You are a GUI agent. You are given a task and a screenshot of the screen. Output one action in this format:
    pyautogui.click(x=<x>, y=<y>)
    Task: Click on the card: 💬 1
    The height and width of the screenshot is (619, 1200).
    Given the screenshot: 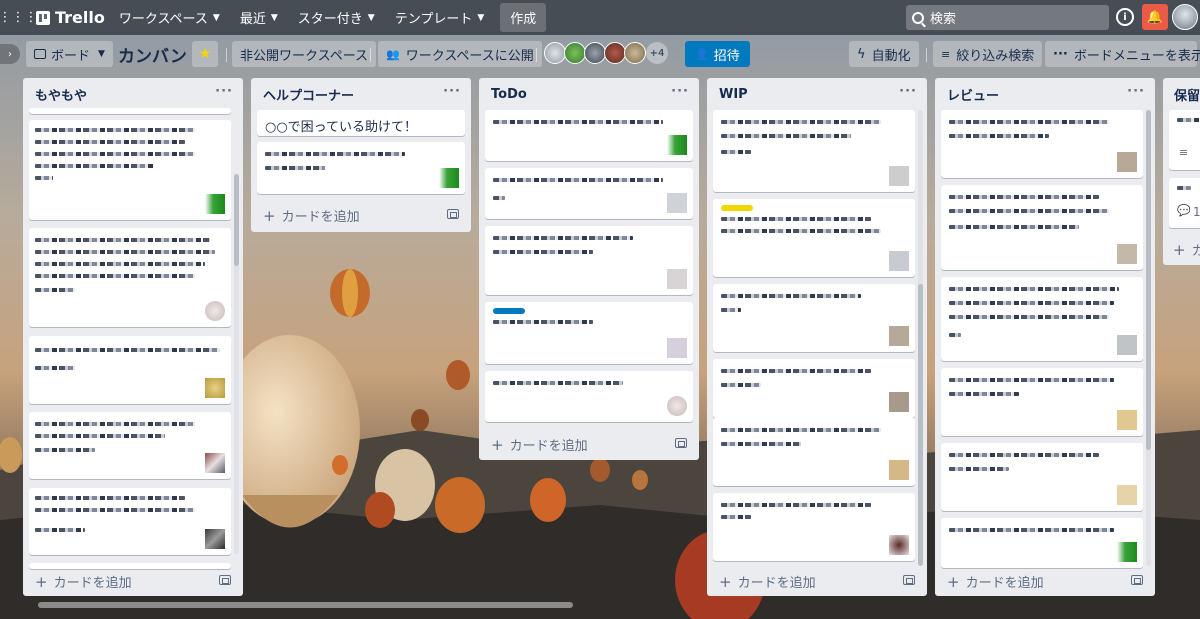 What is the action you would take?
    pyautogui.click(x=1184, y=203)
    